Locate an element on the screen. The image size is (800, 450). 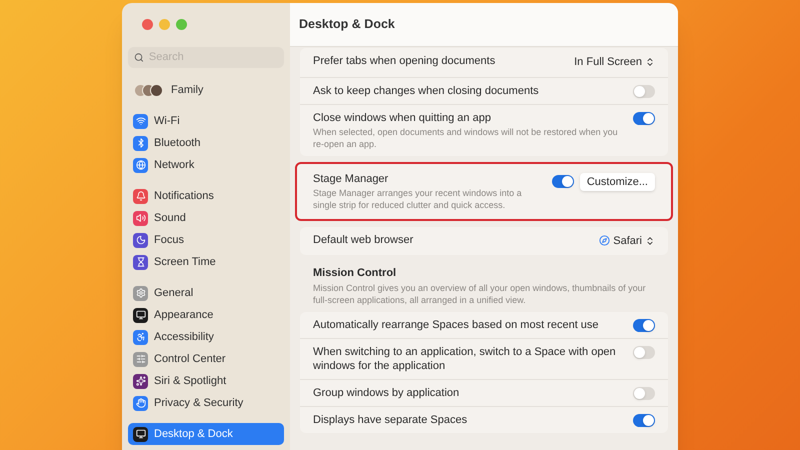
sidebar-item: General is located at coordinates (206, 293).